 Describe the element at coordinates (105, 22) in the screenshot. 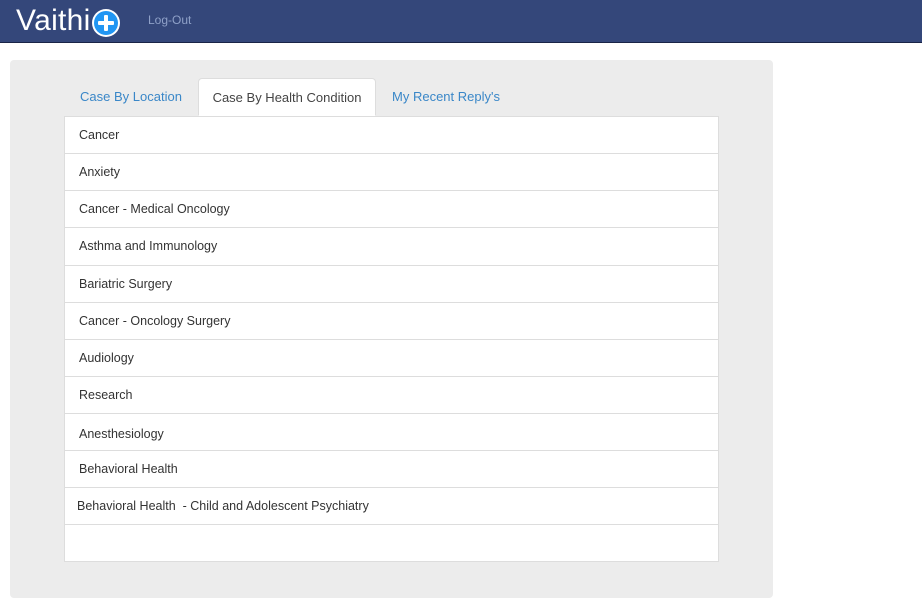

I see `plus-circle-icon` at that location.